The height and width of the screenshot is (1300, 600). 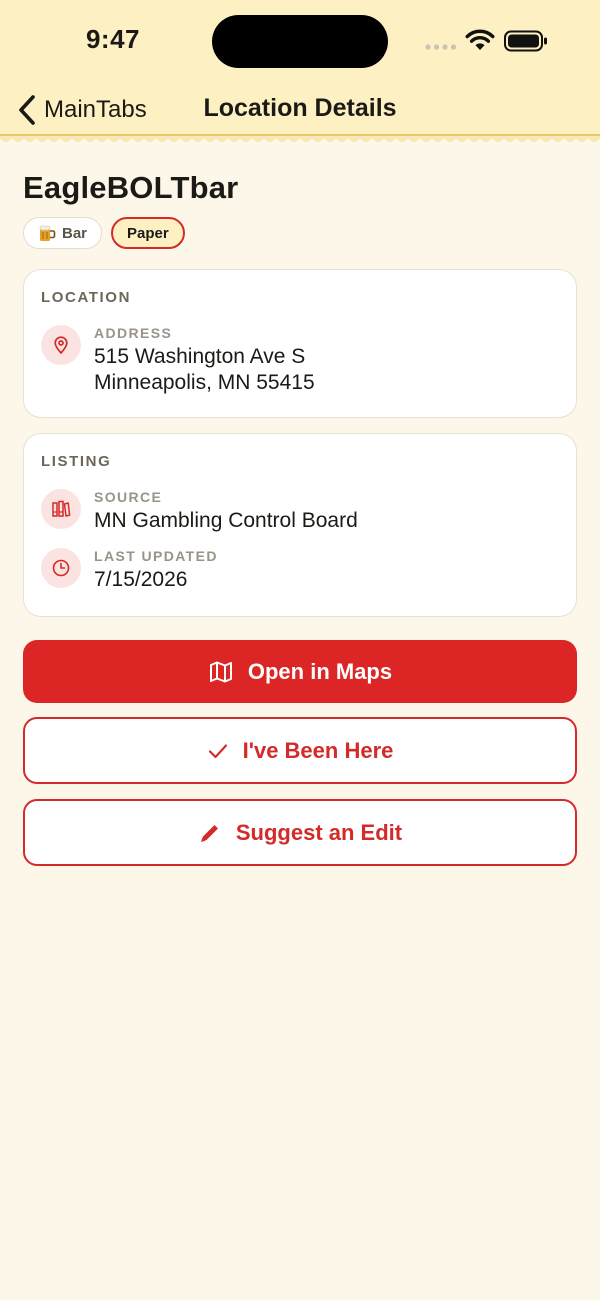 What do you see at coordinates (76, 461) in the screenshot?
I see `card-heading-listing: LISTING` at bounding box center [76, 461].